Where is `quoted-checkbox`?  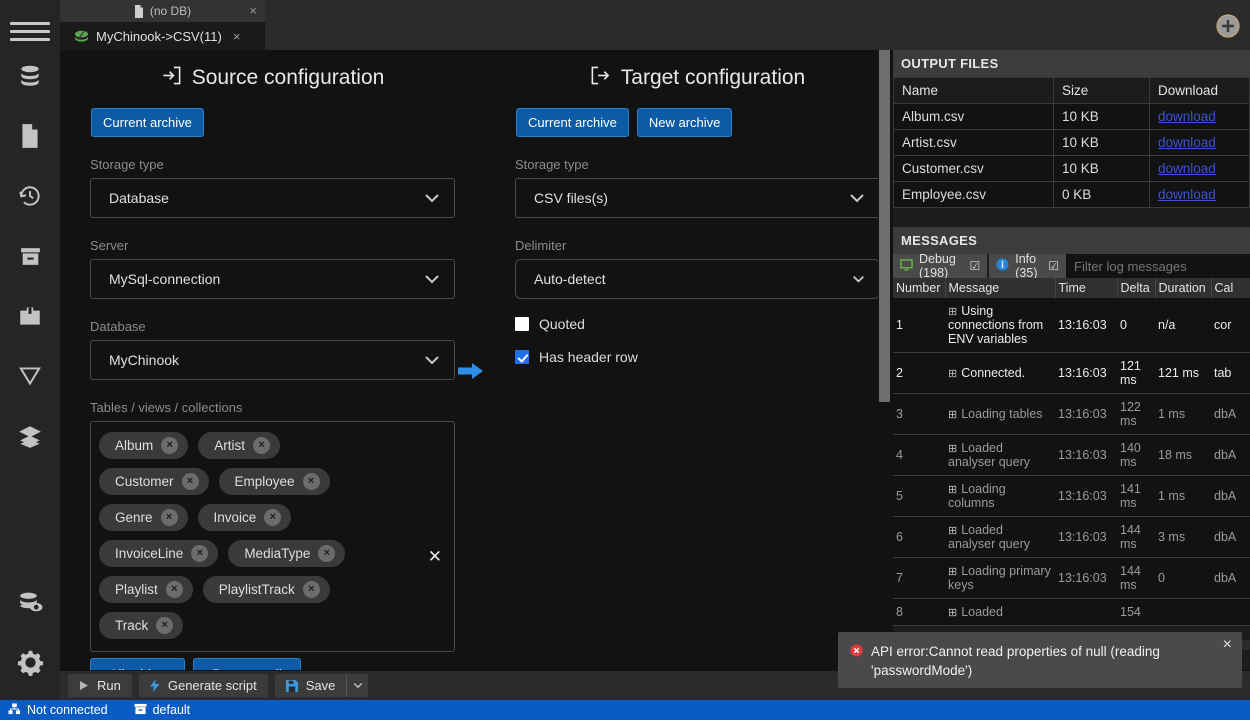
quoted-checkbox is located at coordinates (522, 324).